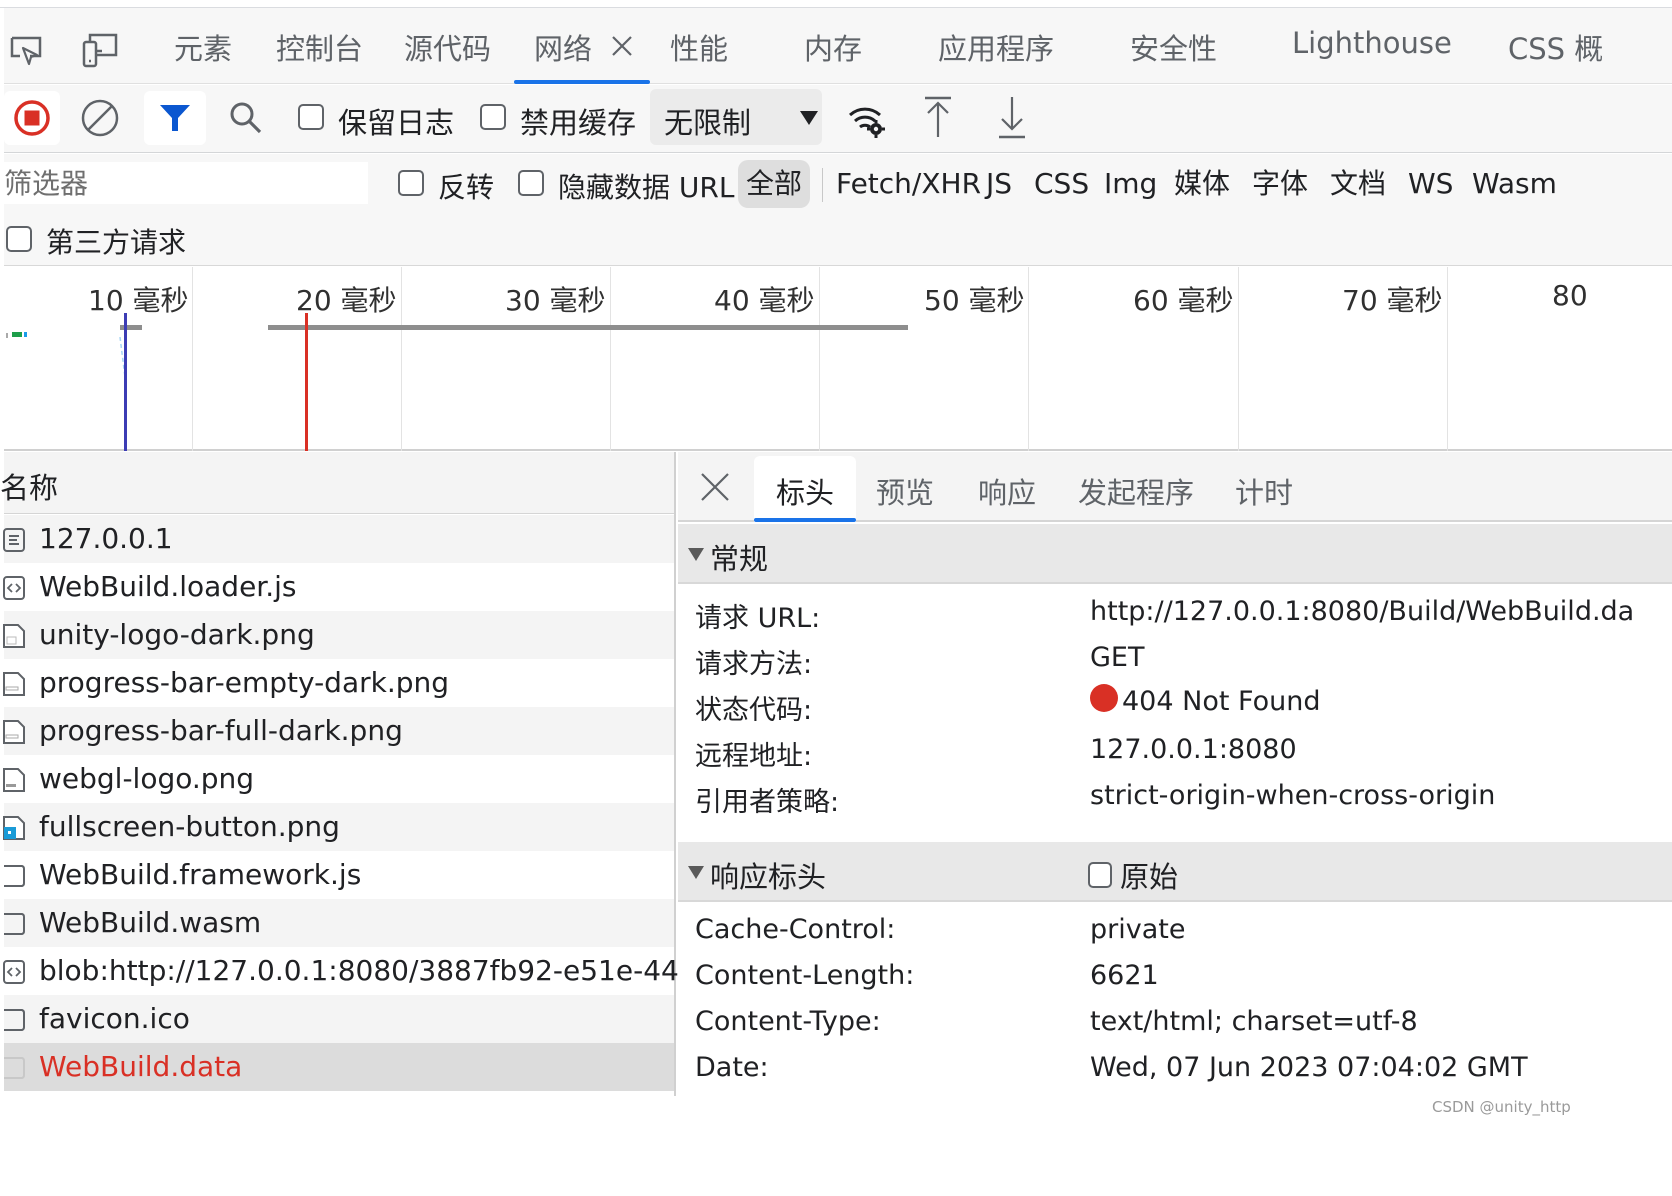 The image size is (1672, 1196). Describe the element at coordinates (447, 47) in the screenshot. I see `tab-sources: 源代码` at that location.